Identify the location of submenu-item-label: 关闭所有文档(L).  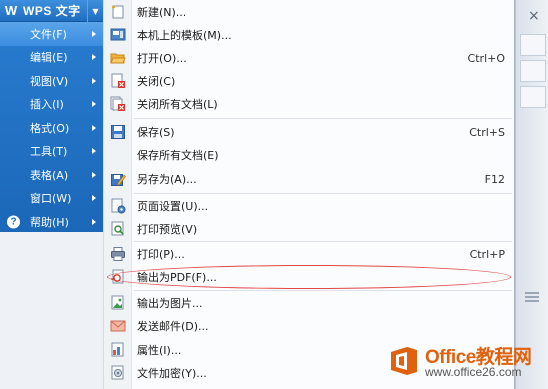
(177, 104).